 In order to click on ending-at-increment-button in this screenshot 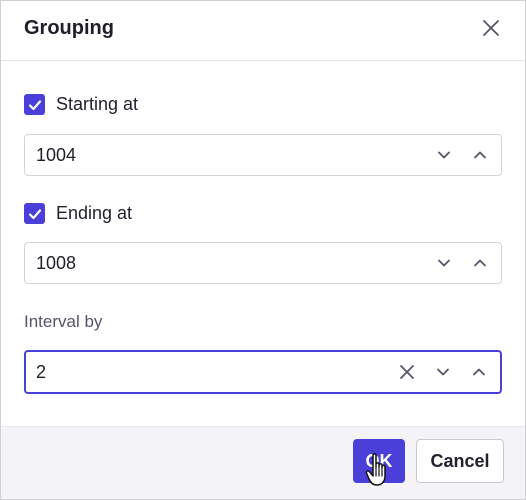, I will do `click(480, 263)`.